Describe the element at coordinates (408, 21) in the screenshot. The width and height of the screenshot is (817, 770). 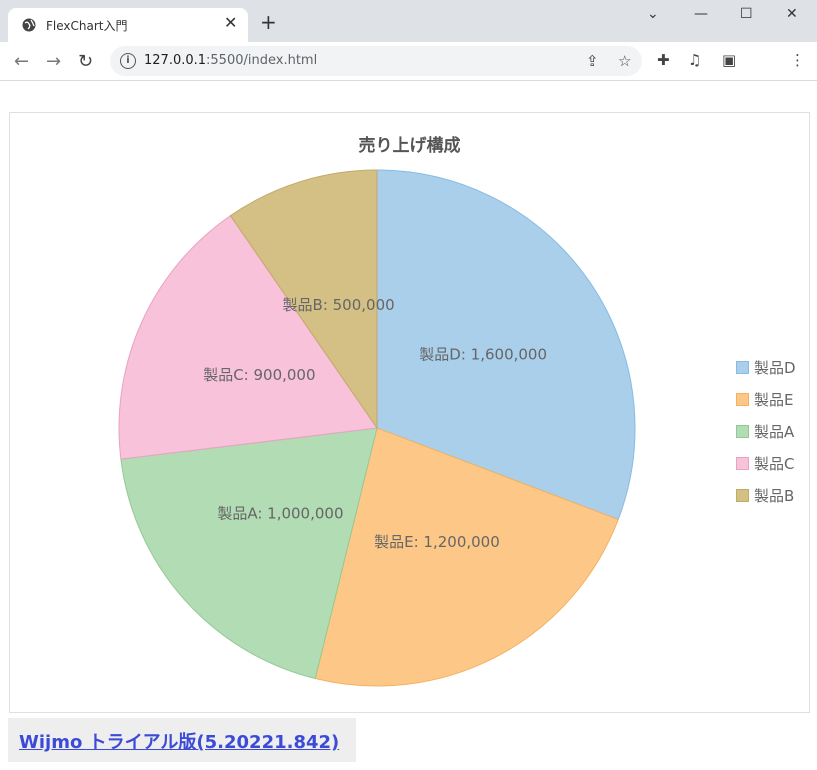
I see `browser-titlebar: FlexChart入門 ✕ + ⌄ — ☐ ✕` at that location.